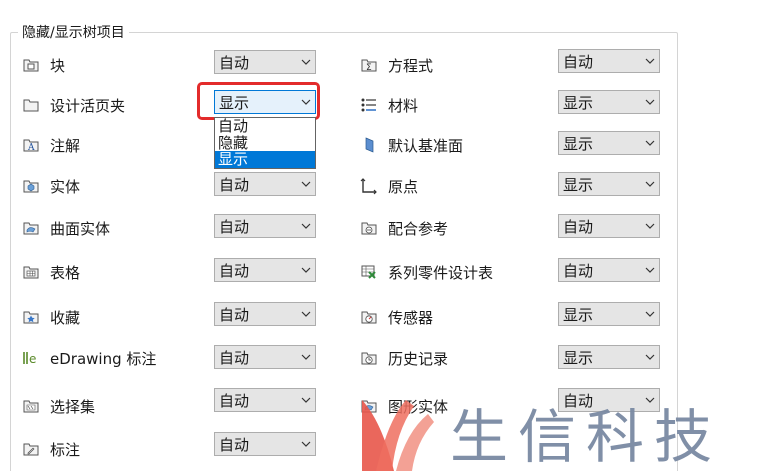 Image resolution: width=760 pixels, height=471 pixels. What do you see at coordinates (389, 105) in the screenshot?
I see `item-material: 材料` at bounding box center [389, 105].